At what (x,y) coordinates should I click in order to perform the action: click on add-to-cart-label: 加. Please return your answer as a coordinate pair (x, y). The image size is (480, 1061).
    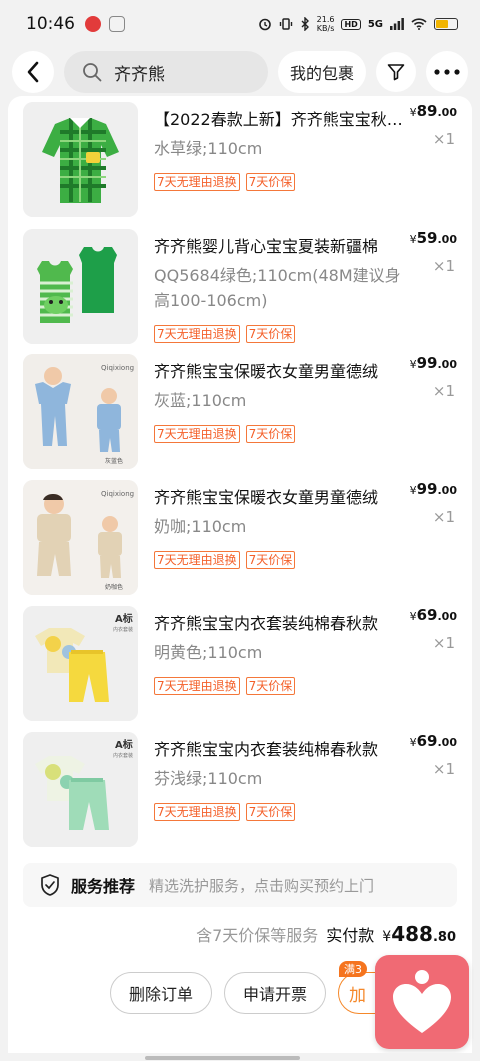
    Looking at the image, I should click on (358, 995).